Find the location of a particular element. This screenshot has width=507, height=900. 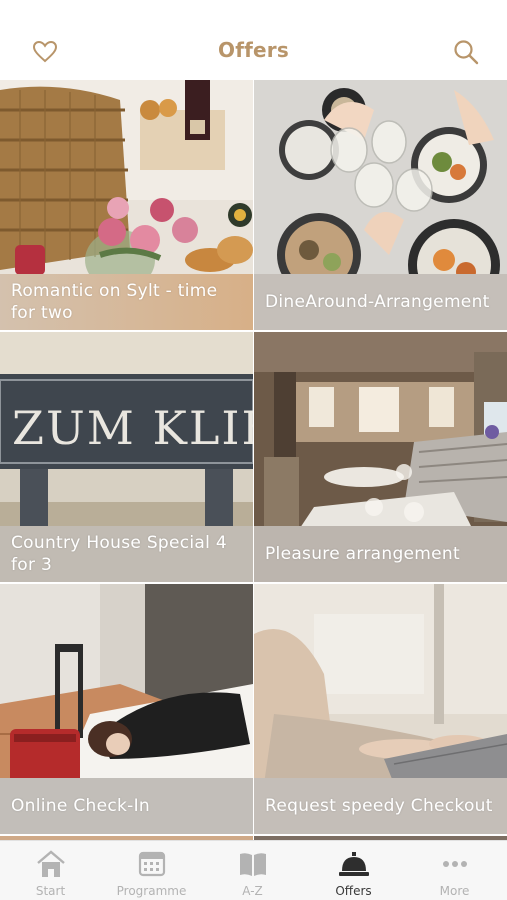

offer-caption: Pleasure arrangement is located at coordinates (380, 554).